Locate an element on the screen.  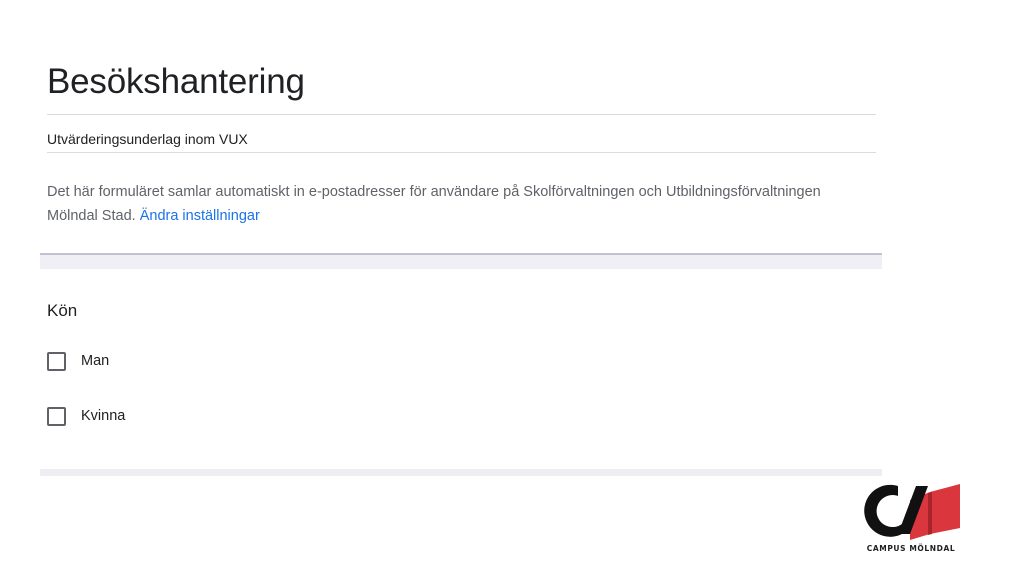
bottom-separator is located at coordinates (461, 472).